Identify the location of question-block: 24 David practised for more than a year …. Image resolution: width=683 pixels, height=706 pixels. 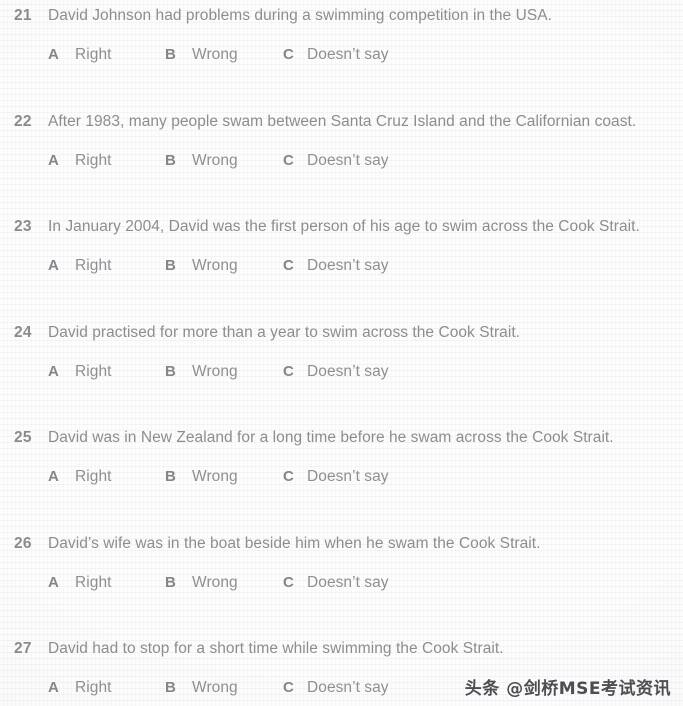
(341, 353).